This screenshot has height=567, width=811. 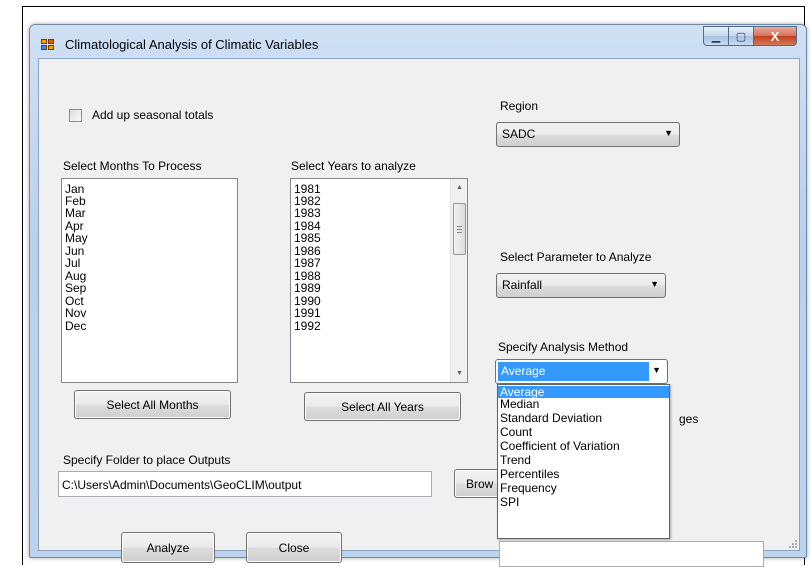 I want to click on extra-input, so click(x=631, y=554).